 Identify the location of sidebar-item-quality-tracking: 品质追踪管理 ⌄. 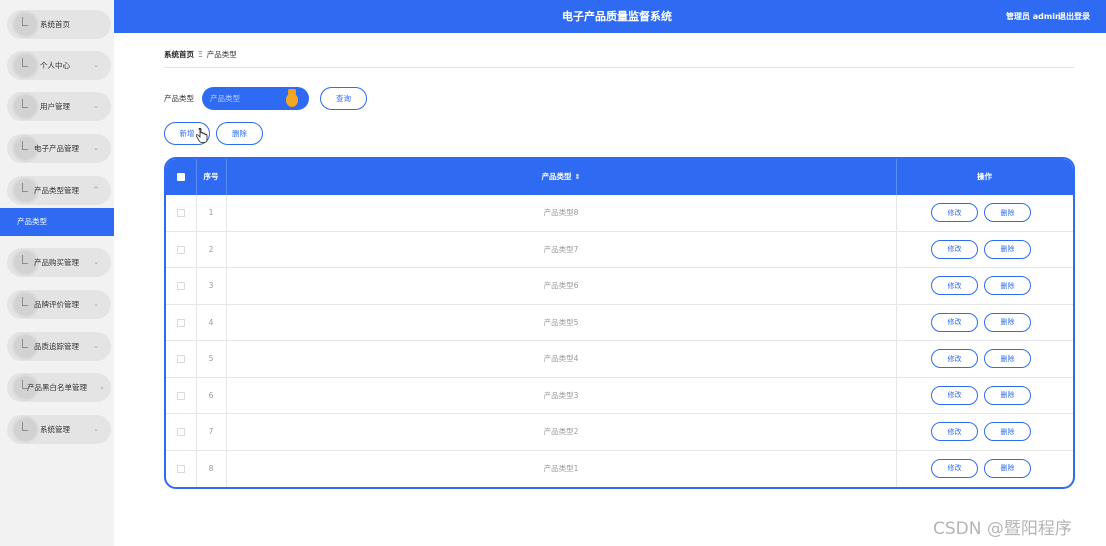
(59, 346).